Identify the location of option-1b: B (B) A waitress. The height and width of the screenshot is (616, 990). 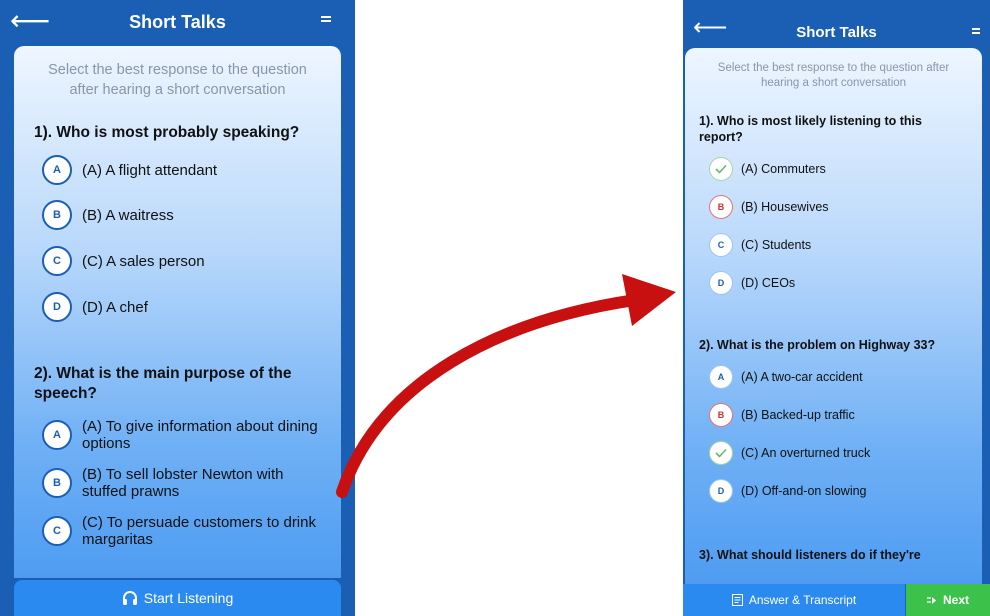
(191, 215).